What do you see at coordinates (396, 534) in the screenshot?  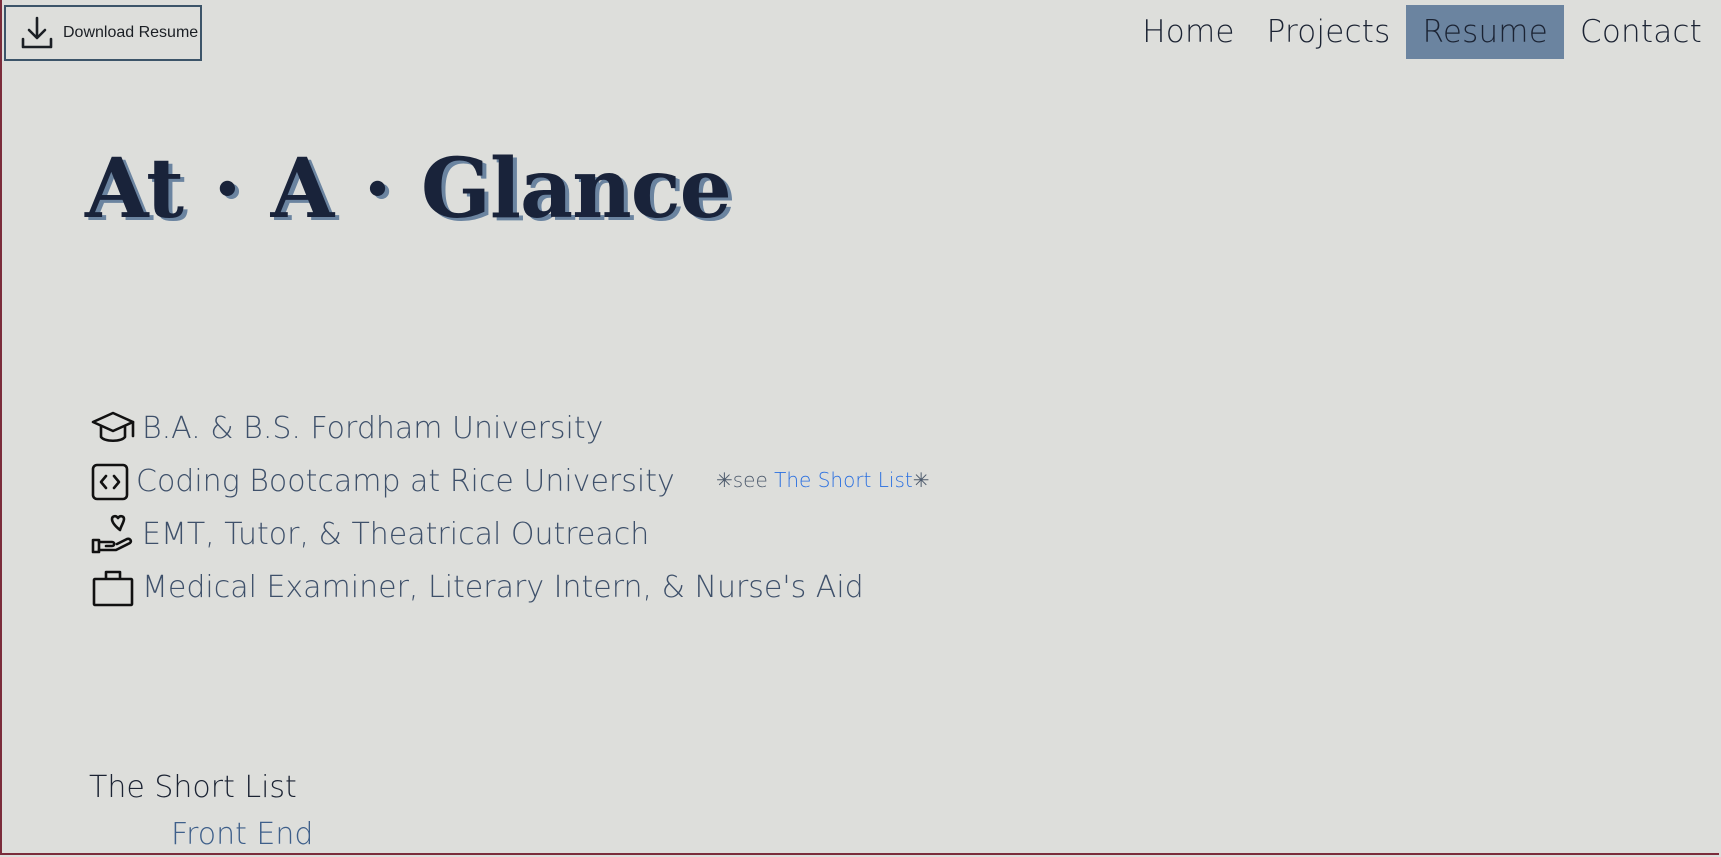 I see `glance-outreach: EMT, Tutor, & Theatrical Outreach` at bounding box center [396, 534].